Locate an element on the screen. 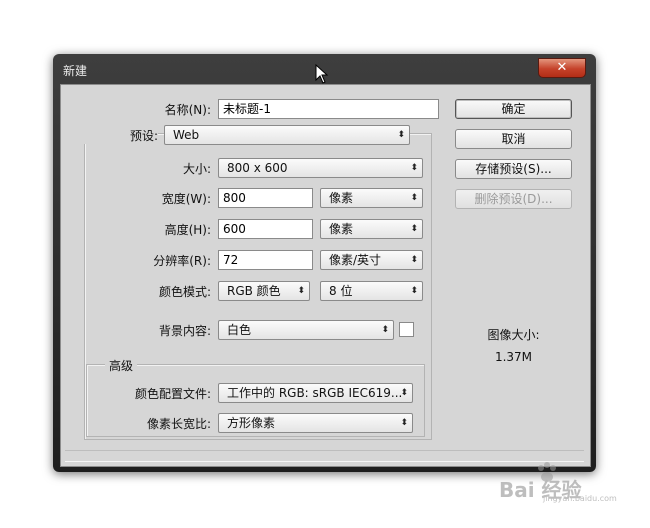  width-unit-value: 像素 is located at coordinates (341, 198).